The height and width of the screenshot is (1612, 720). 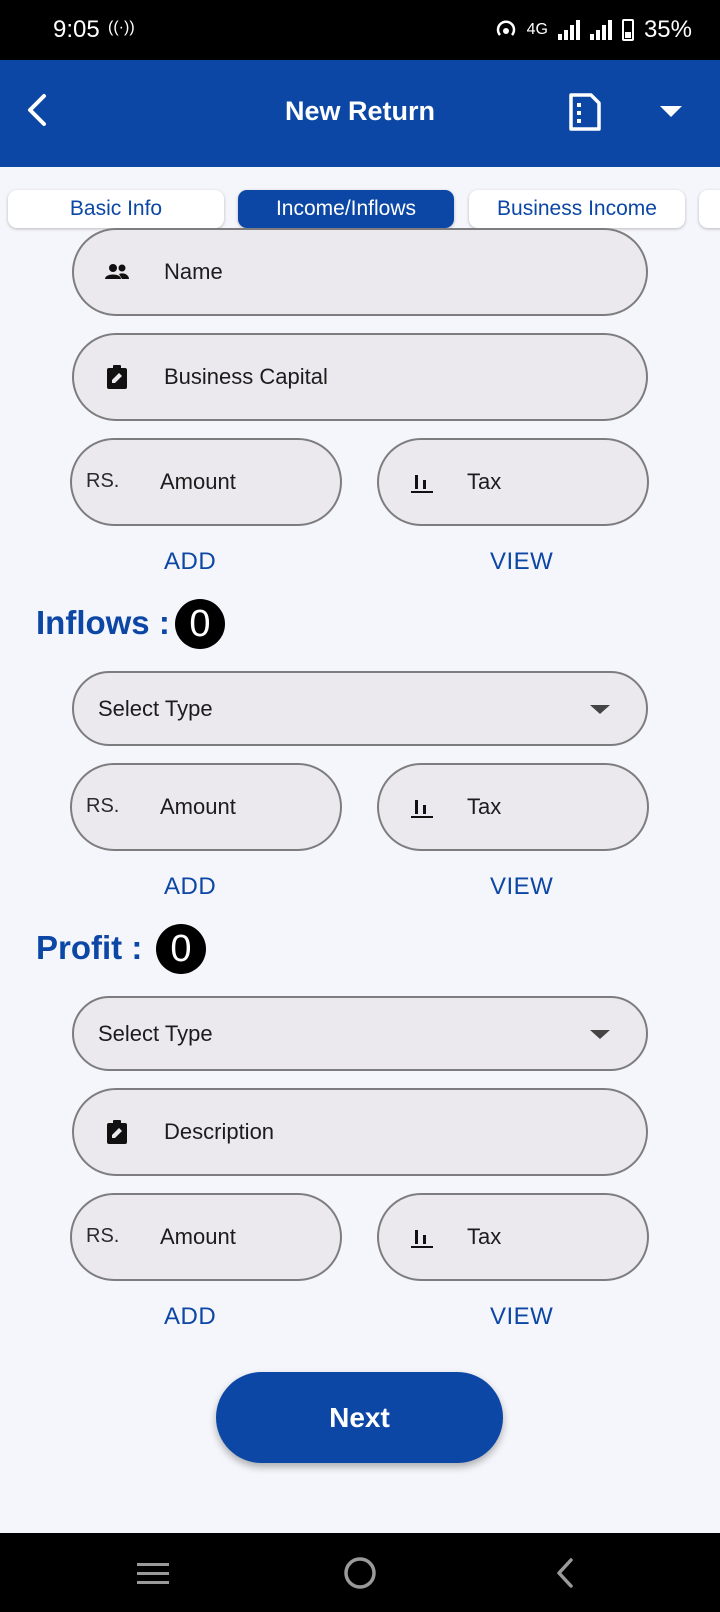 I want to click on inflows-amount-field: RS. Amount, so click(x=206, y=807).